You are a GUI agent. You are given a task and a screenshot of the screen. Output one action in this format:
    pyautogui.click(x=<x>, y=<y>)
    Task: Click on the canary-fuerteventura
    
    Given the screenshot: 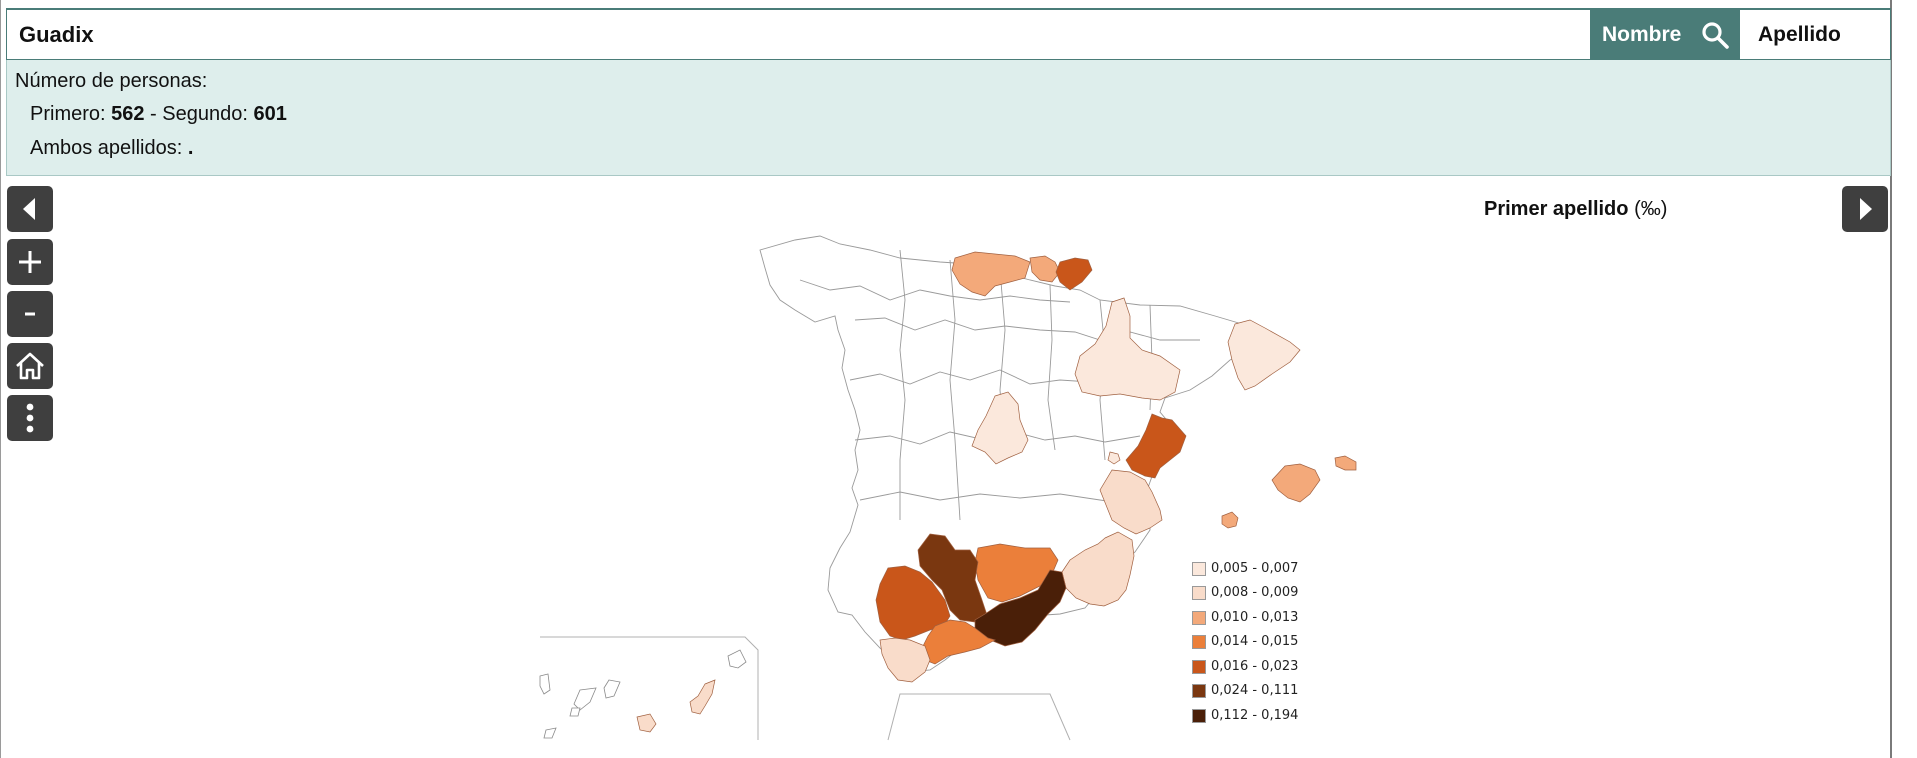 What is the action you would take?
    pyautogui.click(x=737, y=659)
    